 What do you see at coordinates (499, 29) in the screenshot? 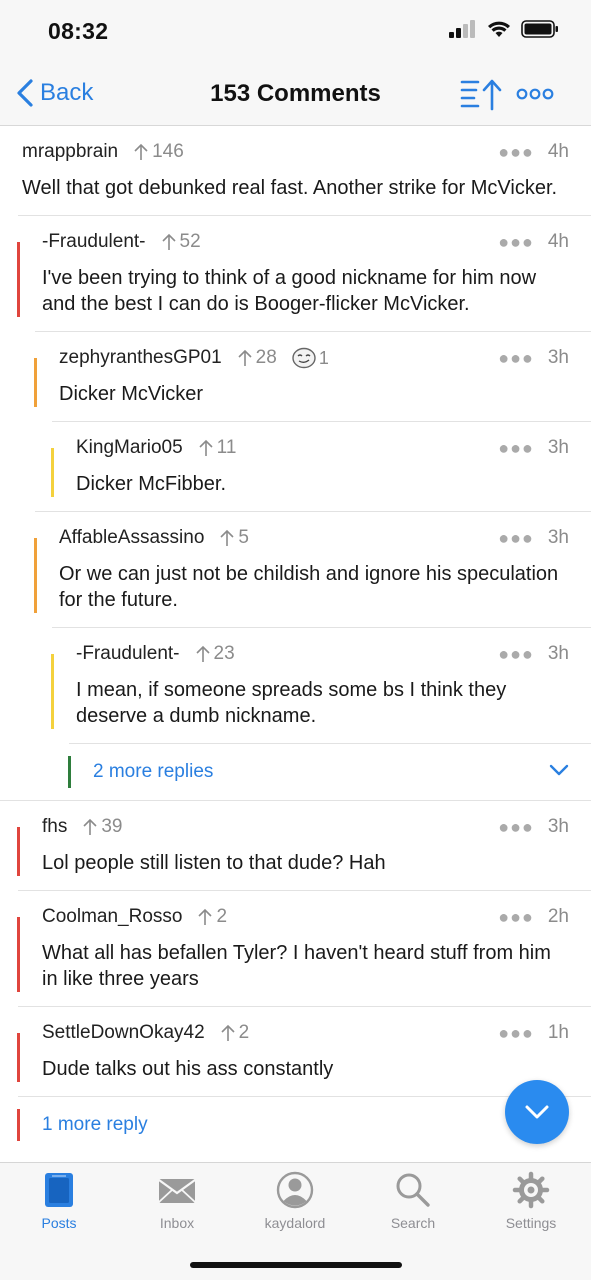
I see `wifi-icon` at bounding box center [499, 29].